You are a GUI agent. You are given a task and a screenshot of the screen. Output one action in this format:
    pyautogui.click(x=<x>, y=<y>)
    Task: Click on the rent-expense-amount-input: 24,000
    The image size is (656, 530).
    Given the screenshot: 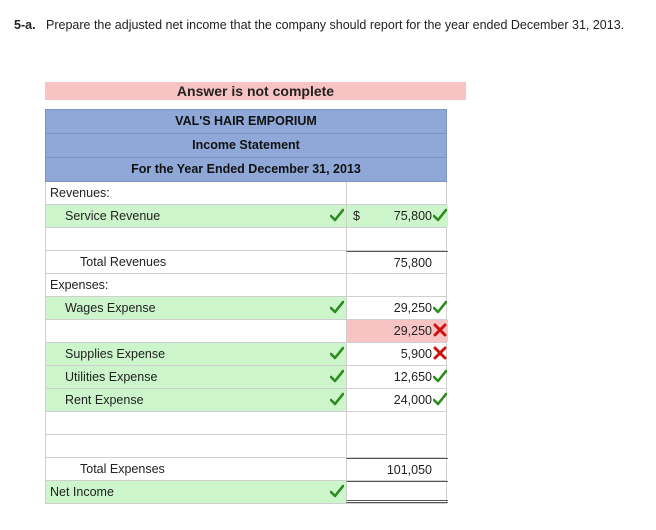 What is the action you would take?
    pyautogui.click(x=397, y=400)
    